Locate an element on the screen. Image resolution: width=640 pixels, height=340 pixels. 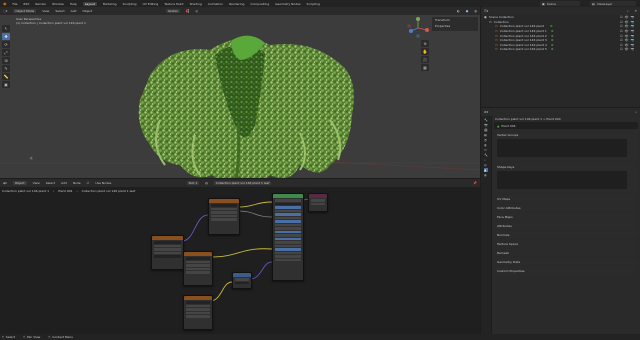
scene-selector: ▣ Scene is located at coordinates (560, 3).